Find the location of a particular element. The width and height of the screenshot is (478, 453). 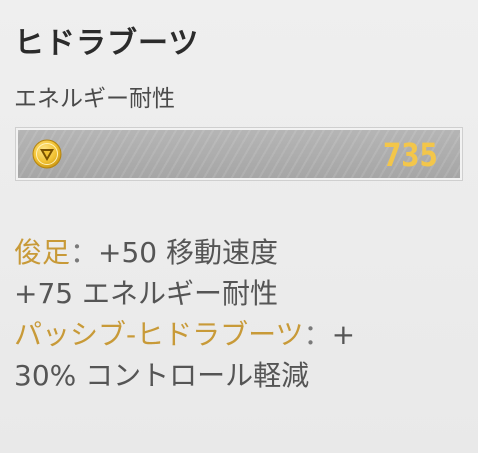

stat-line-passive: パッシブ-ヒドラブーツ：+ is located at coordinates (240, 334).